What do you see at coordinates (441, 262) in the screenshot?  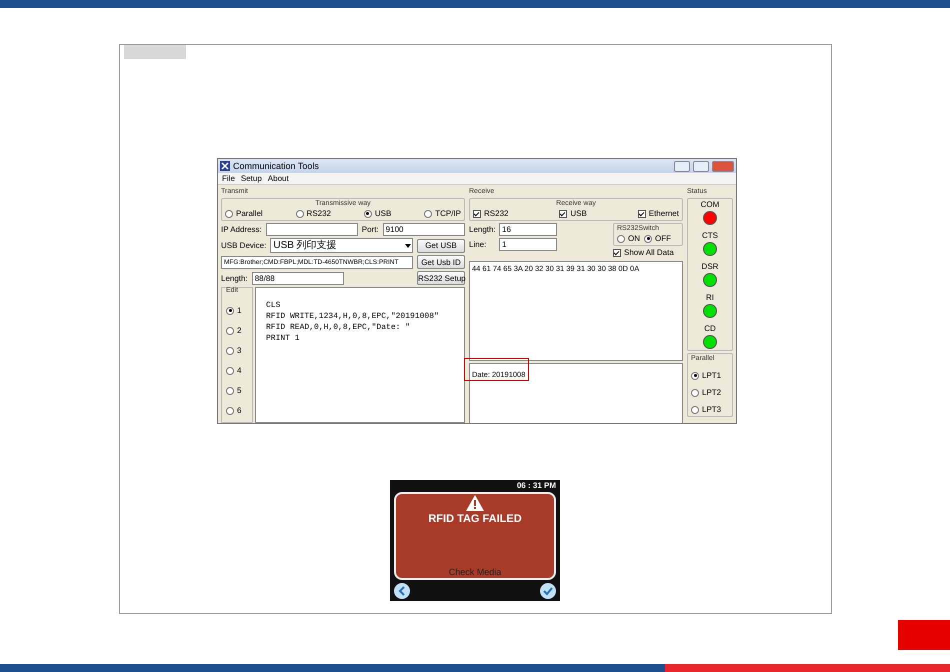 I see `get-usb-id-button: Get Usb ID` at bounding box center [441, 262].